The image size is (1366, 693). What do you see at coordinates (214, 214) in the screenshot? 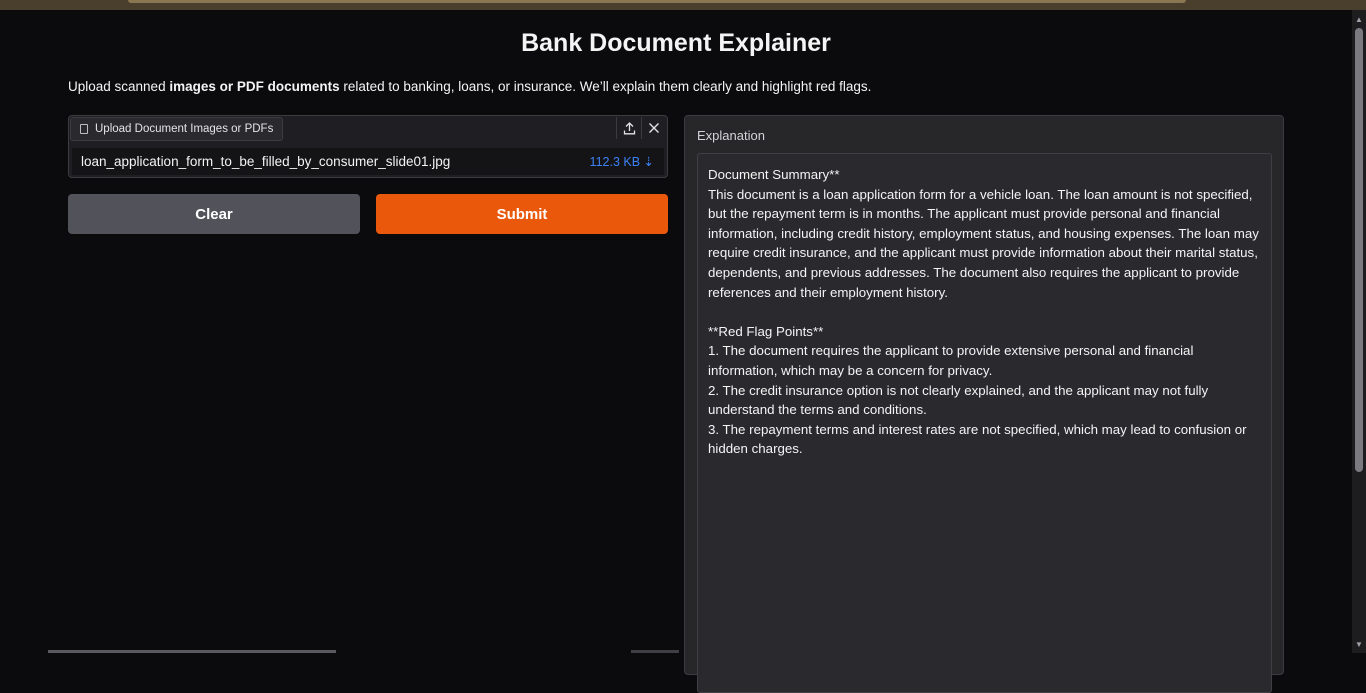
I see `clear-button: Clear` at bounding box center [214, 214].